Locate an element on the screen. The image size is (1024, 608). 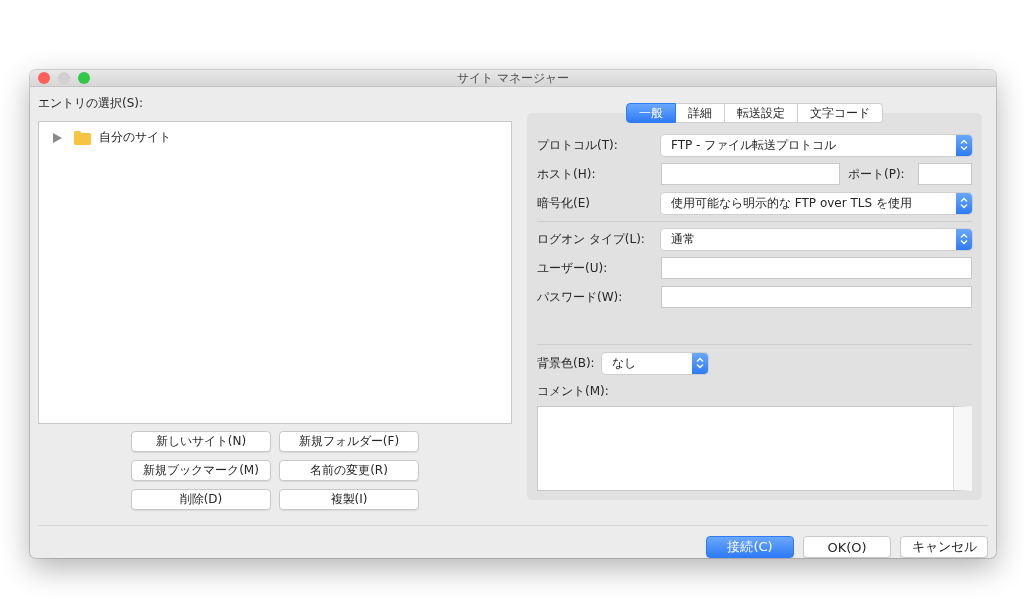
password-field is located at coordinates (816, 297).